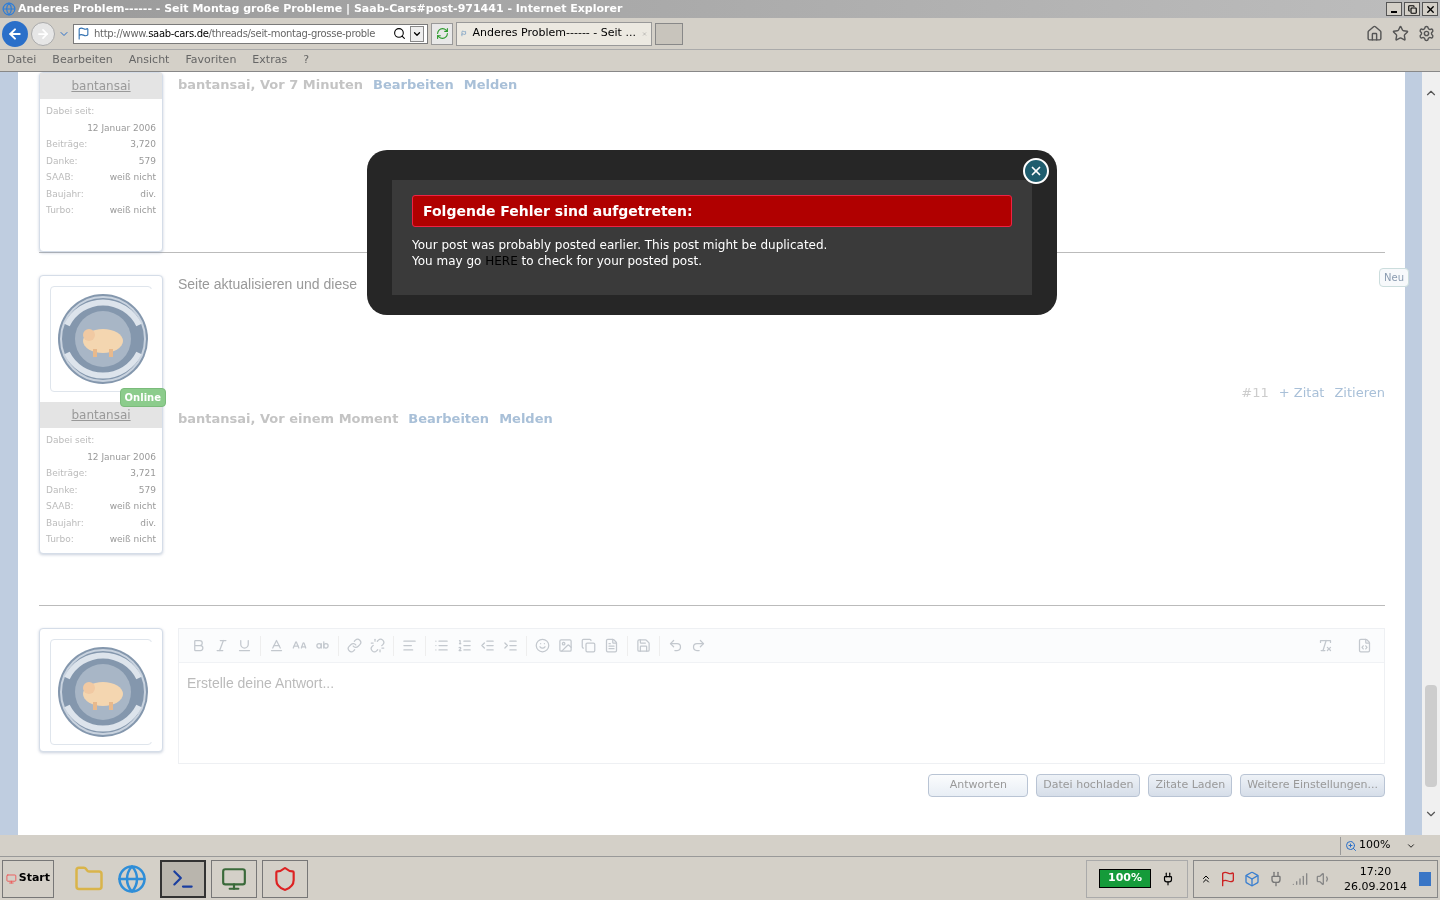 This screenshot has width=1440, height=900. Describe the element at coordinates (9, 9) in the screenshot. I see `browser-icon` at that location.